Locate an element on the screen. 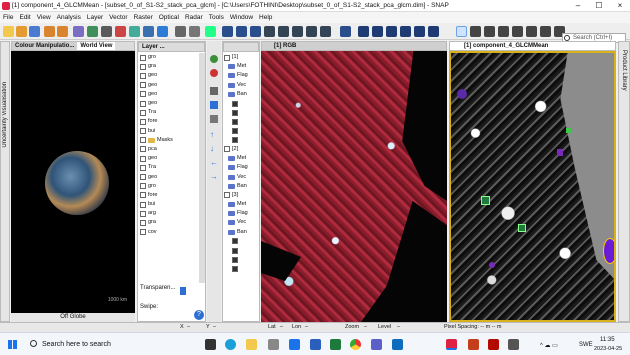  transparency-slider is located at coordinates (183, 291).